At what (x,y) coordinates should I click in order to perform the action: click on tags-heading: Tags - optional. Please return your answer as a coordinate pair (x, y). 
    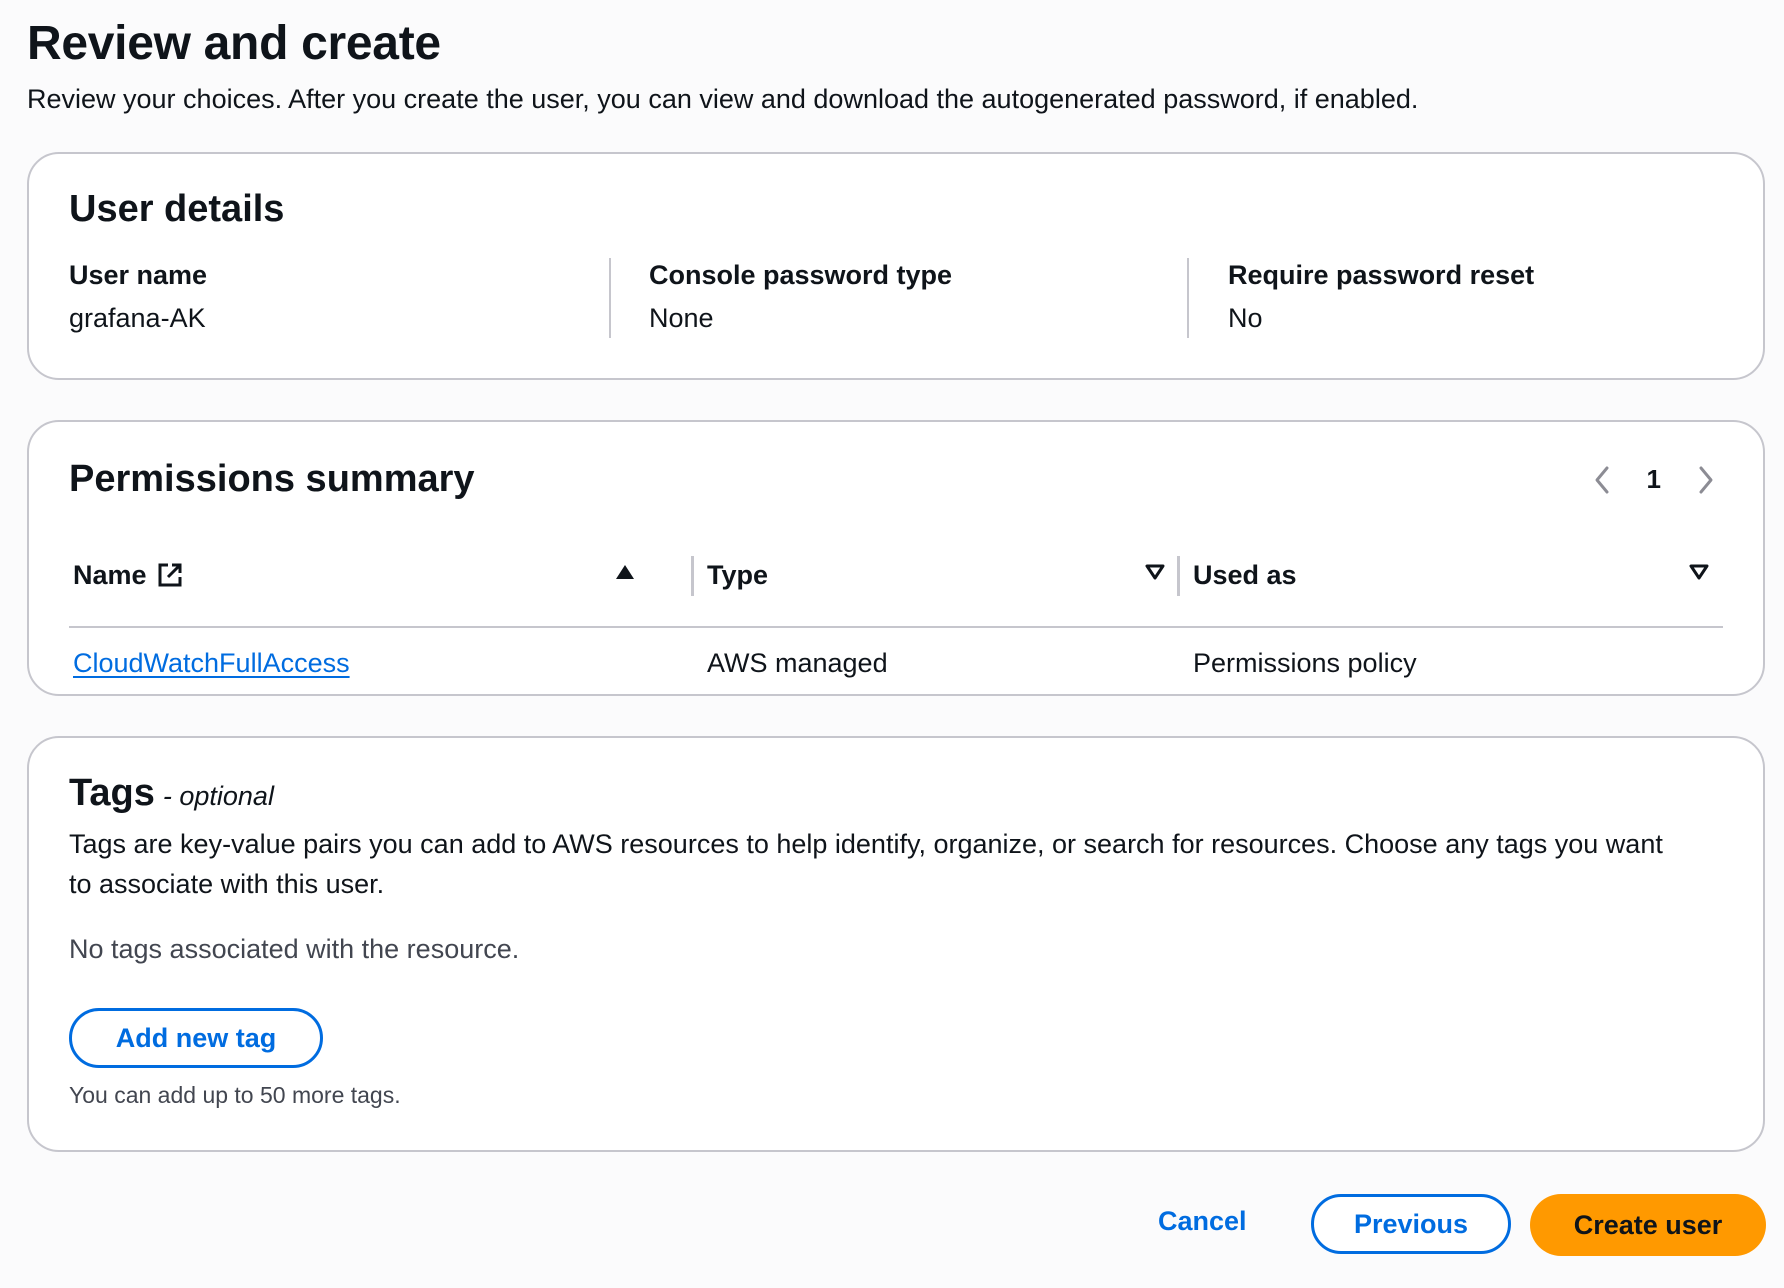
    Looking at the image, I should click on (171, 793).